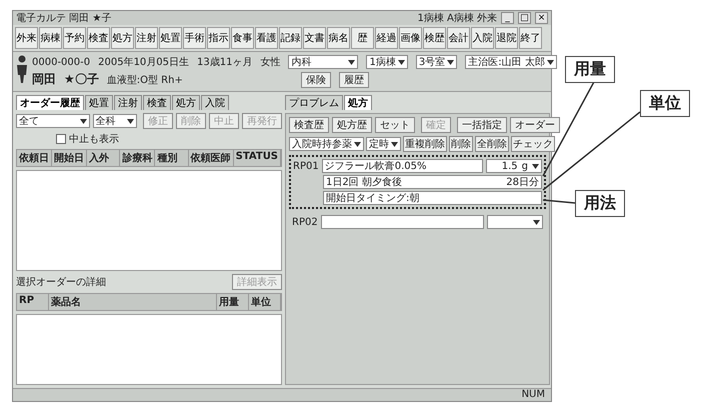 The height and width of the screenshot is (413, 704). I want to click on toolbar-button: 食事, so click(242, 38).